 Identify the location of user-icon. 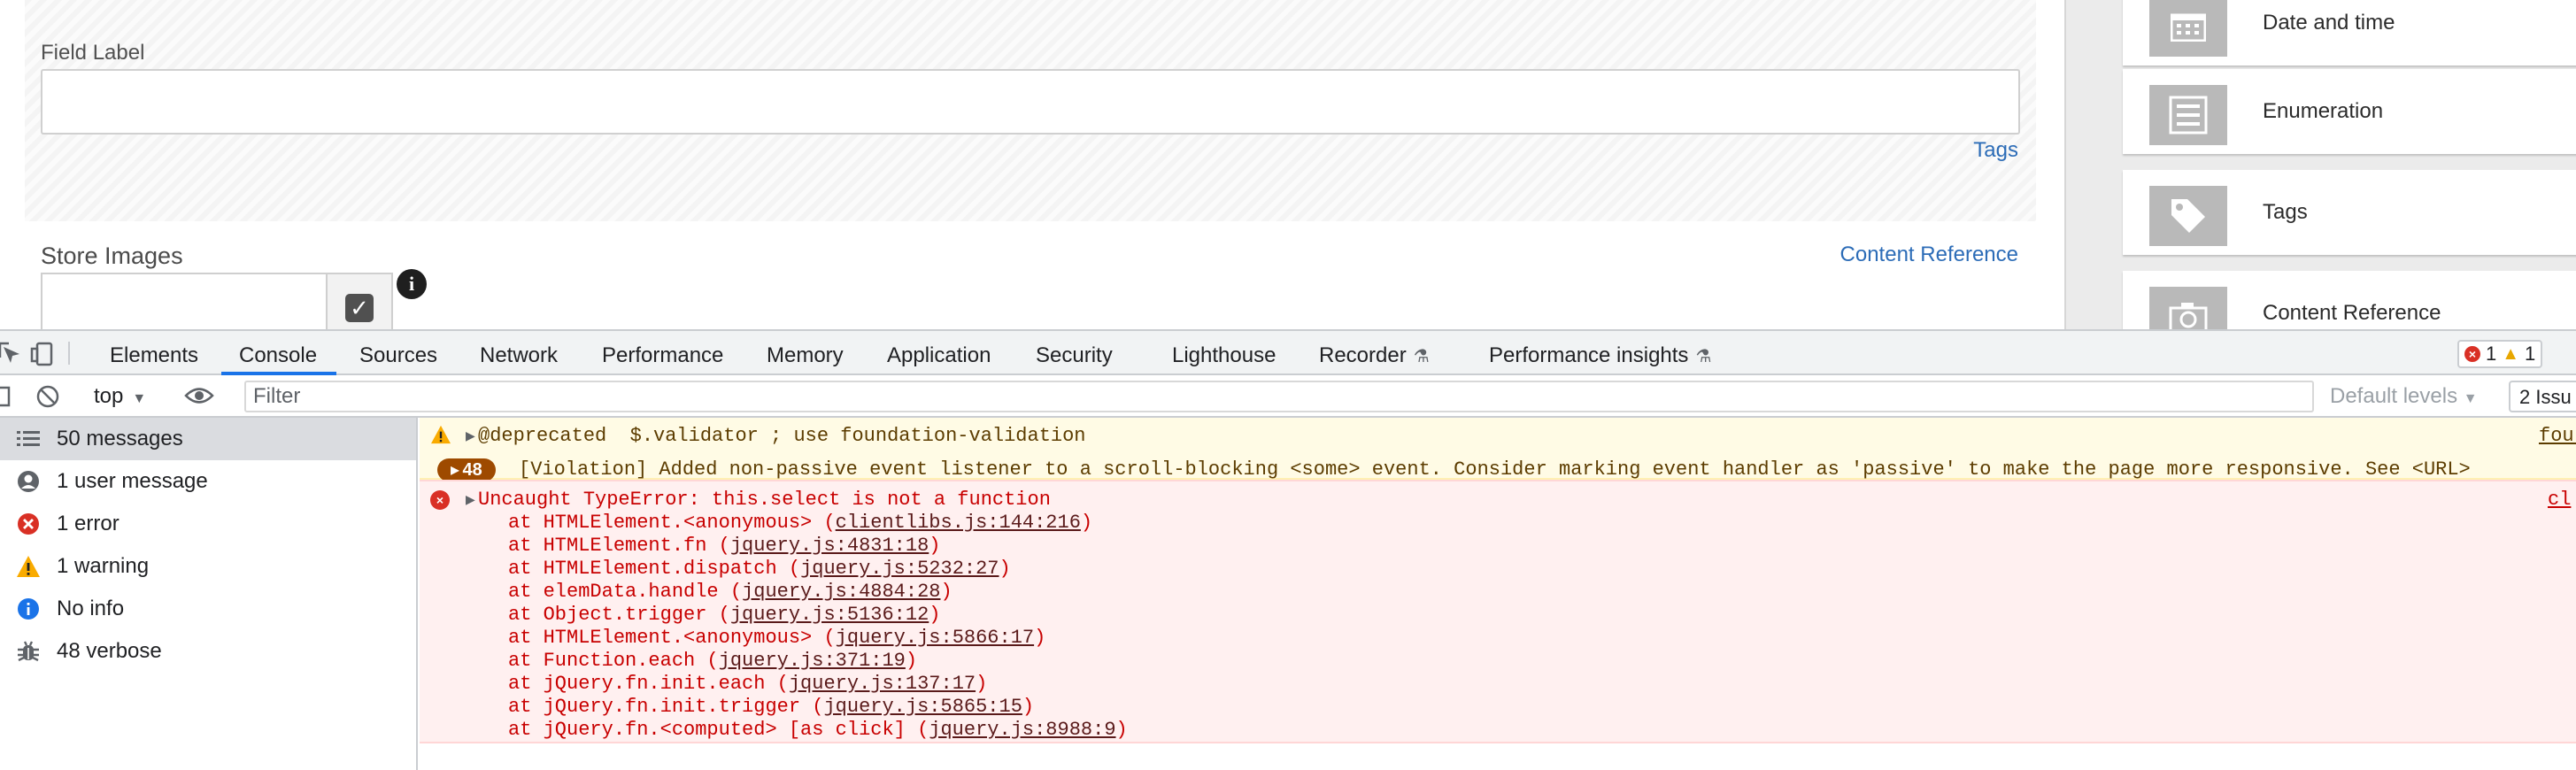
(28, 481).